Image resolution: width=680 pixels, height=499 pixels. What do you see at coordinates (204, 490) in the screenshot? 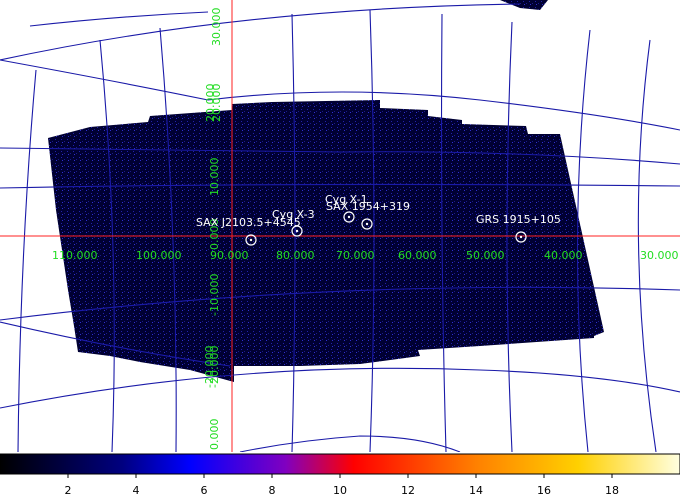
I see `colorbar-tick: 6` at bounding box center [204, 490].